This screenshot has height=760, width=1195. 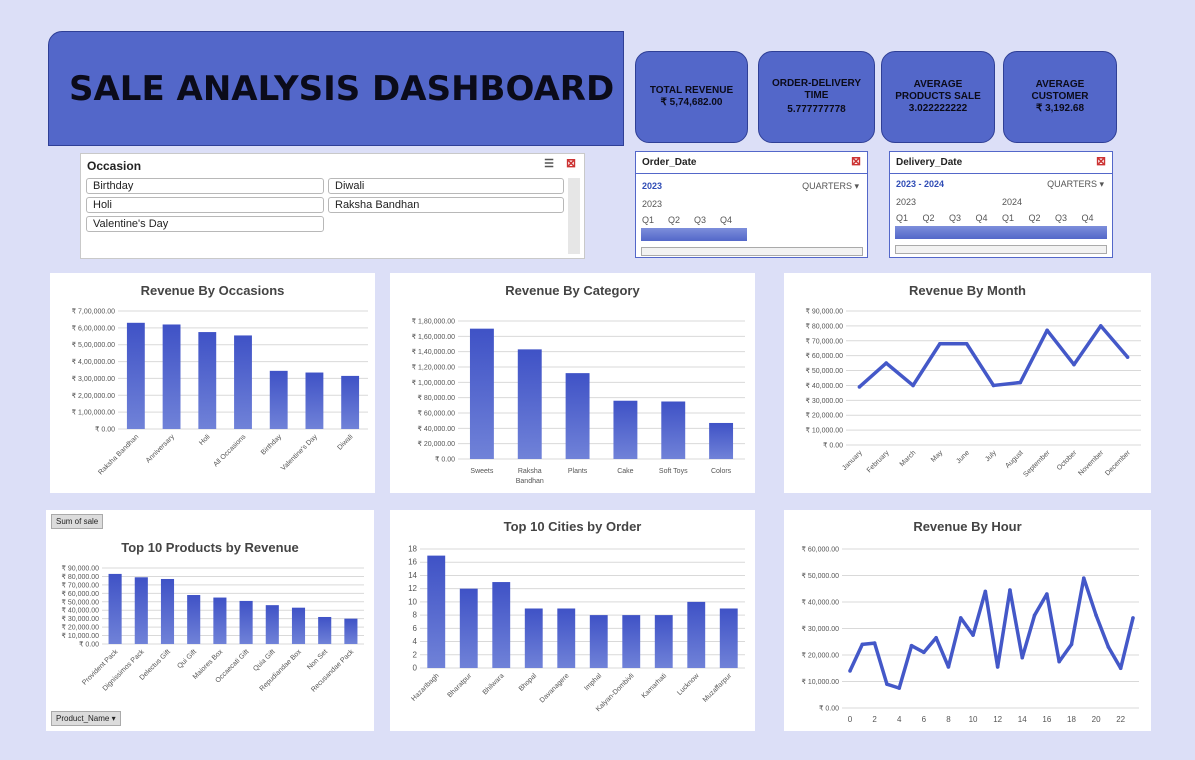 What do you see at coordinates (459, 685) in the screenshot?
I see `x-tick-label: Bharatpur` at bounding box center [459, 685].